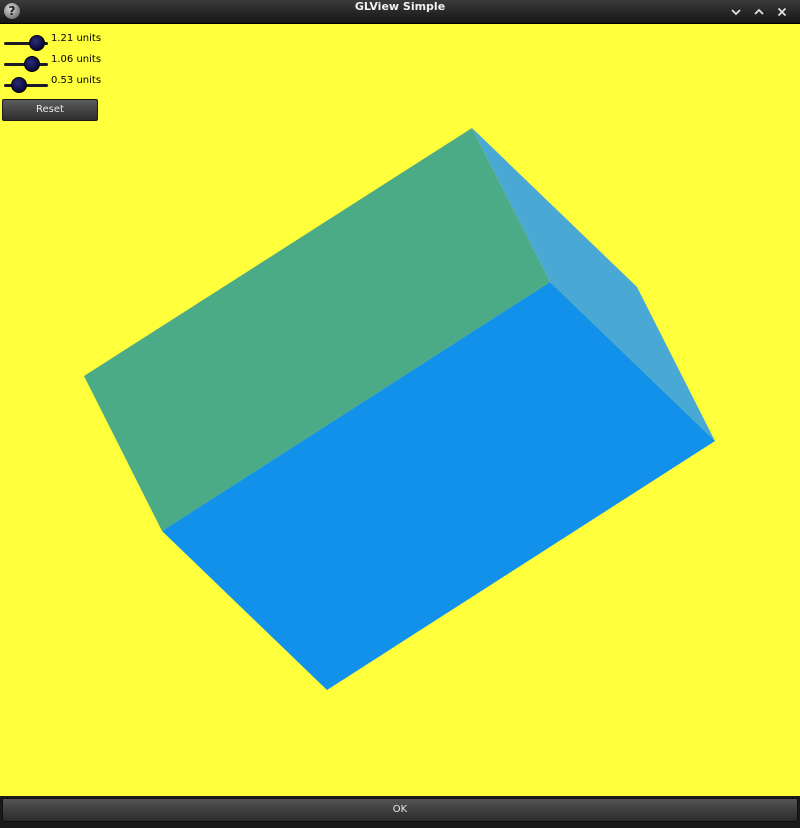 This screenshot has width=800, height=828. What do you see at coordinates (50, 110) in the screenshot?
I see `reset-button: Reset` at bounding box center [50, 110].